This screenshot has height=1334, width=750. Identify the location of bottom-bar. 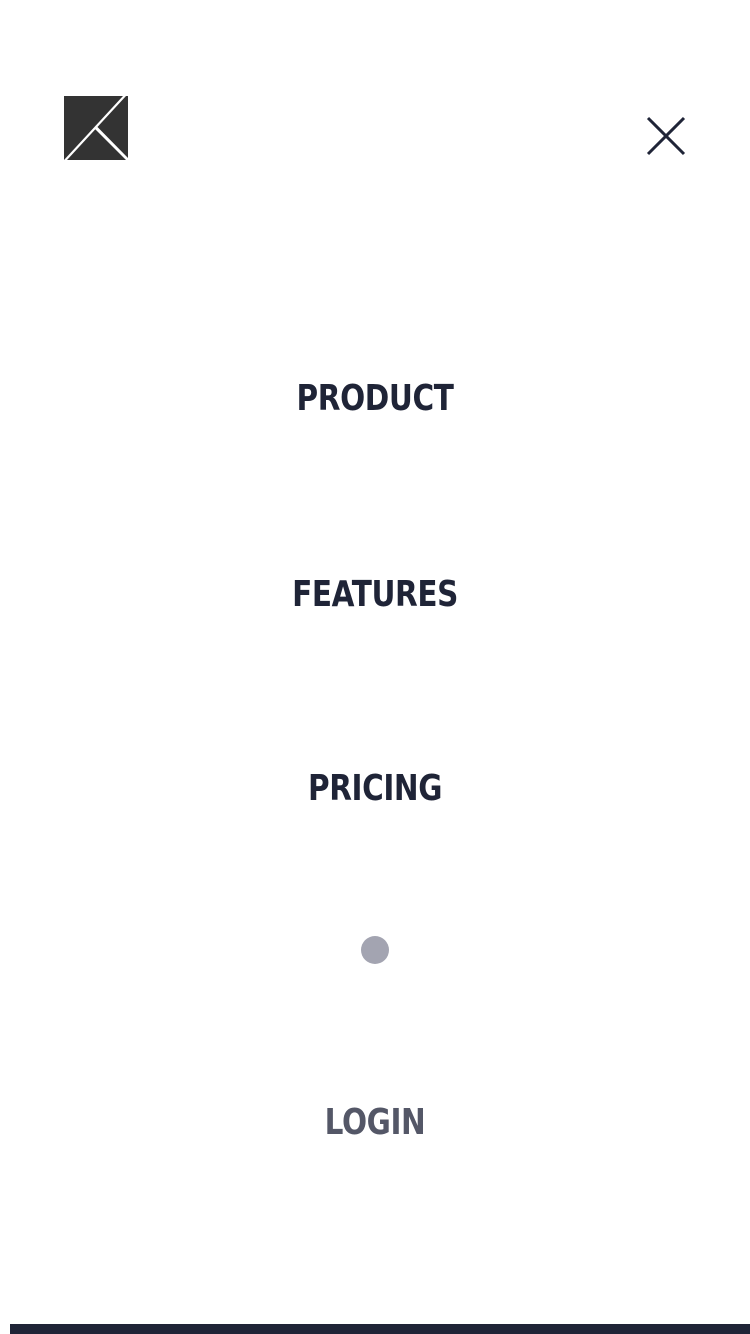
(380, 1329).